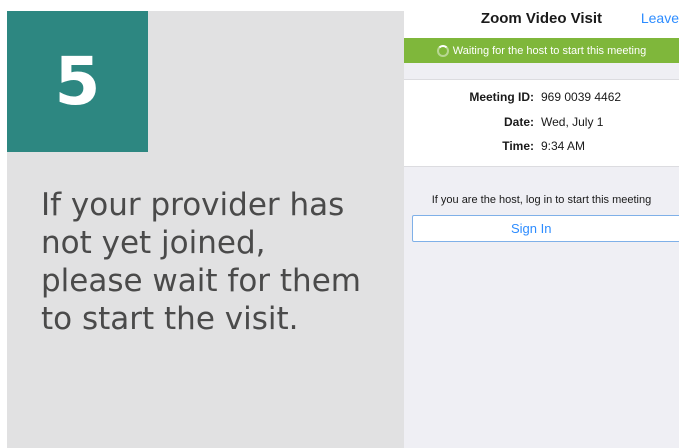 The image size is (679, 448). I want to click on step-number-badge: 5, so click(77, 81).